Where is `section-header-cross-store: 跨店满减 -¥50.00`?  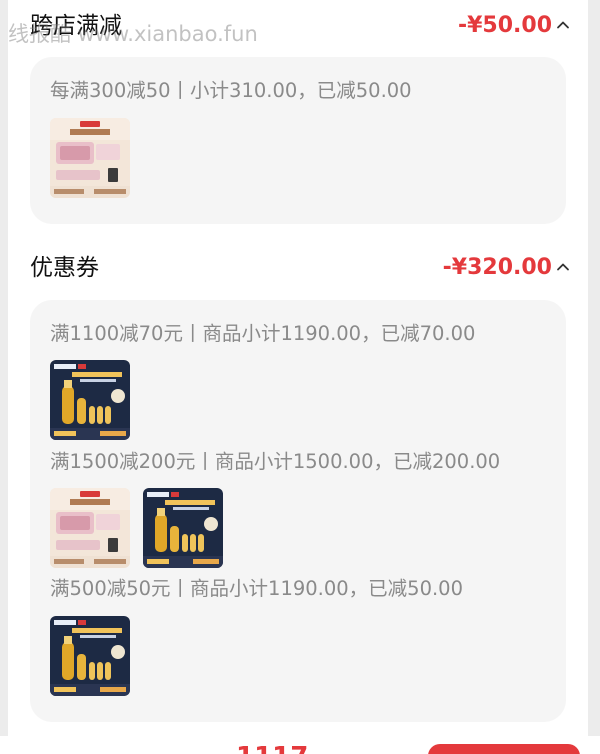 section-header-cross-store: 跨店满减 -¥50.00 is located at coordinates (300, 26).